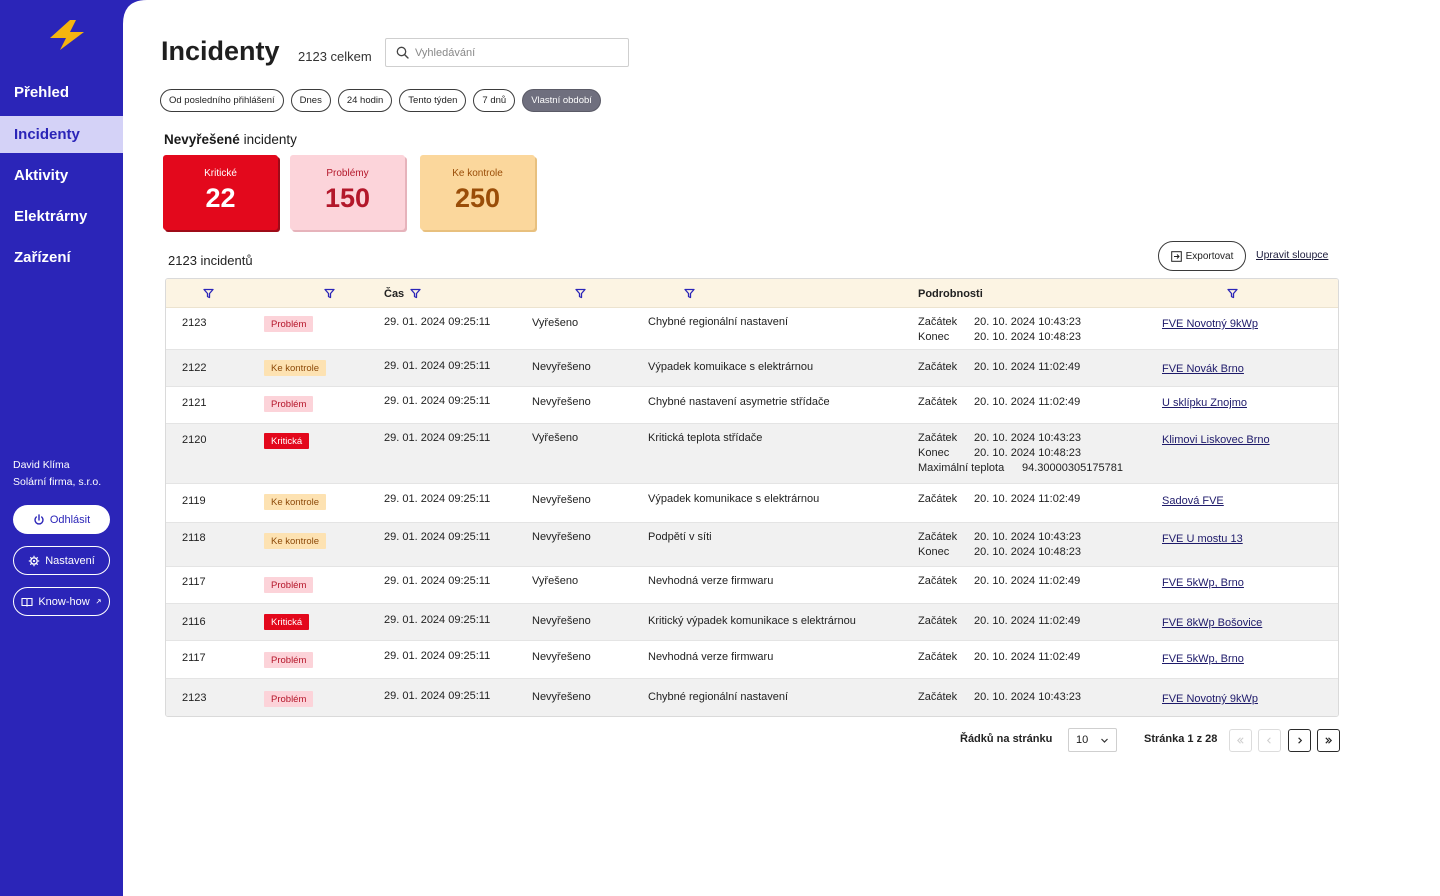  Describe the element at coordinates (752, 293) in the screenshot. I see `table-header: Čas Podrobnosti` at that location.